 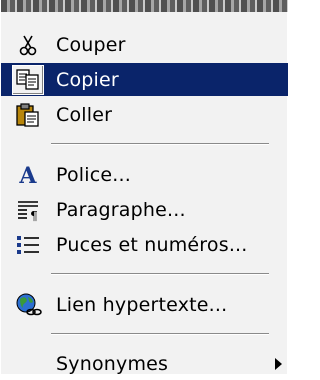 What do you see at coordinates (28, 80) in the screenshot?
I see `copy-icon` at bounding box center [28, 80].